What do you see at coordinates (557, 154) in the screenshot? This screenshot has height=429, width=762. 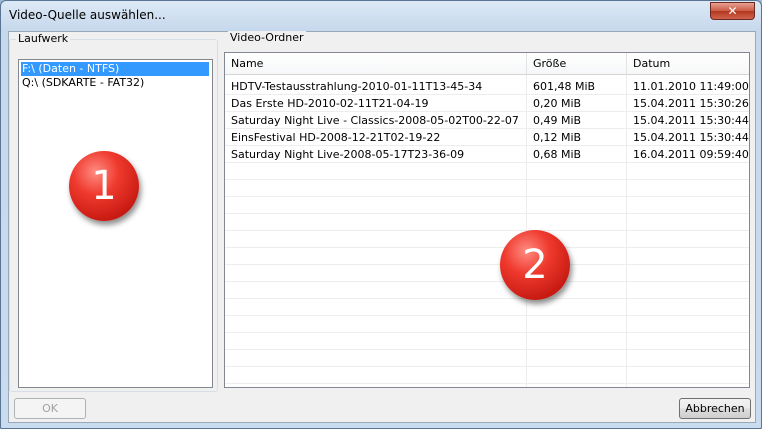 I see `cell-size: 0,68 MiB` at bounding box center [557, 154].